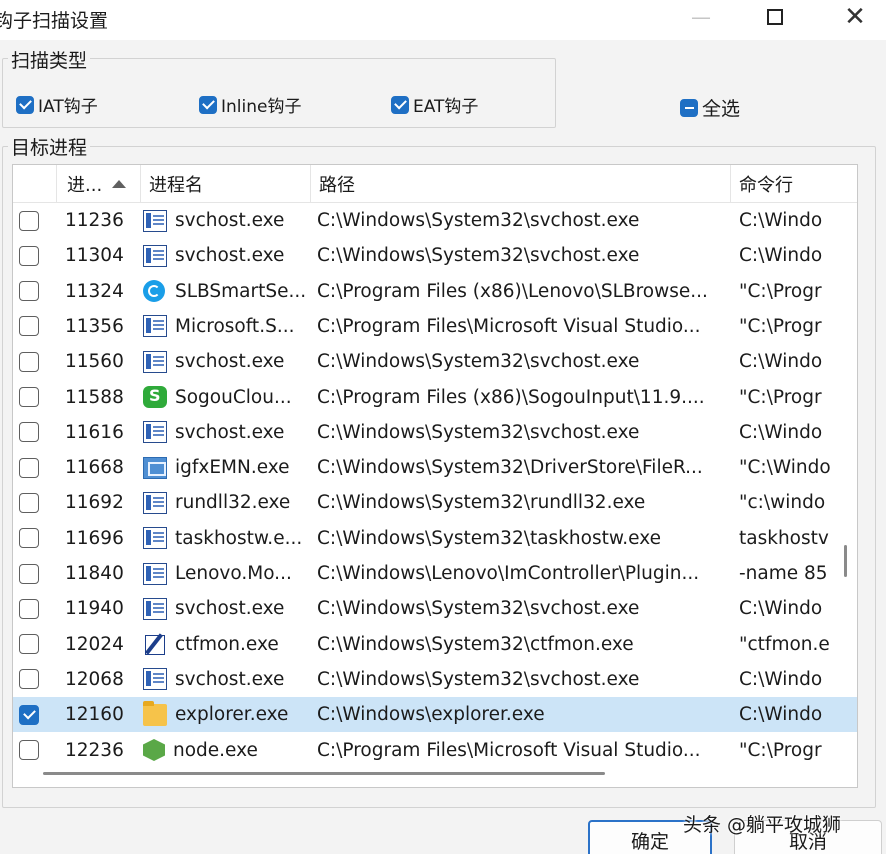 Image resolution: width=886 pixels, height=854 pixels. Describe the element at coordinates (94, 503) in the screenshot. I see `pid-cell: 11692` at that location.